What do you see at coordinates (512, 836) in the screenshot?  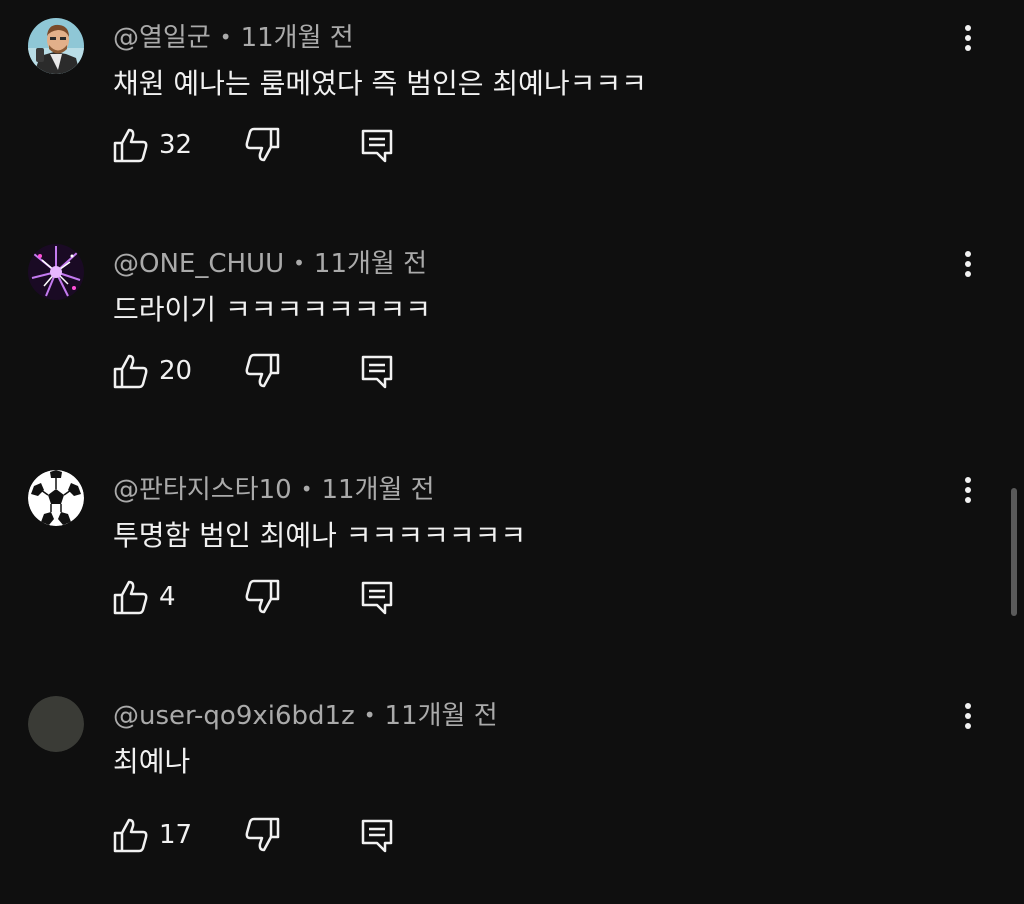 I see `comment-actions: 17` at bounding box center [512, 836].